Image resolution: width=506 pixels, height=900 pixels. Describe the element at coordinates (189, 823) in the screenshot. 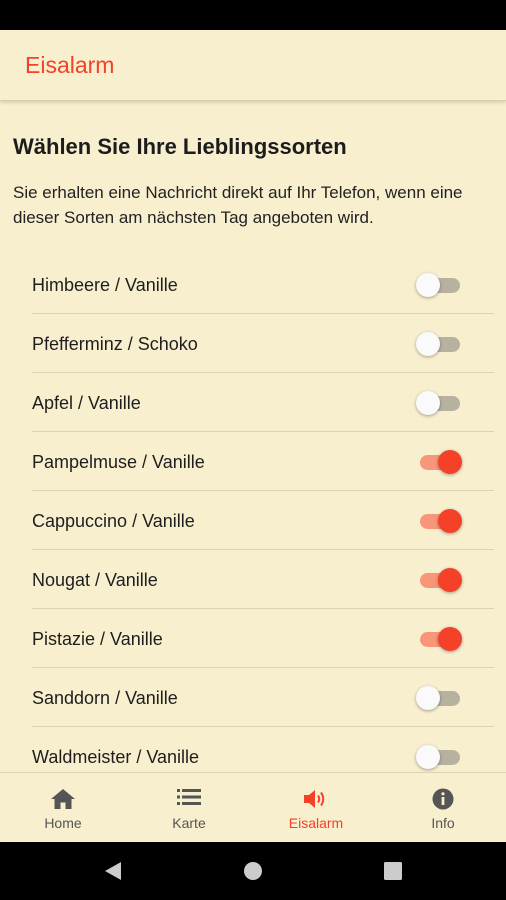

I see `nav-label-karte: Karte` at that location.